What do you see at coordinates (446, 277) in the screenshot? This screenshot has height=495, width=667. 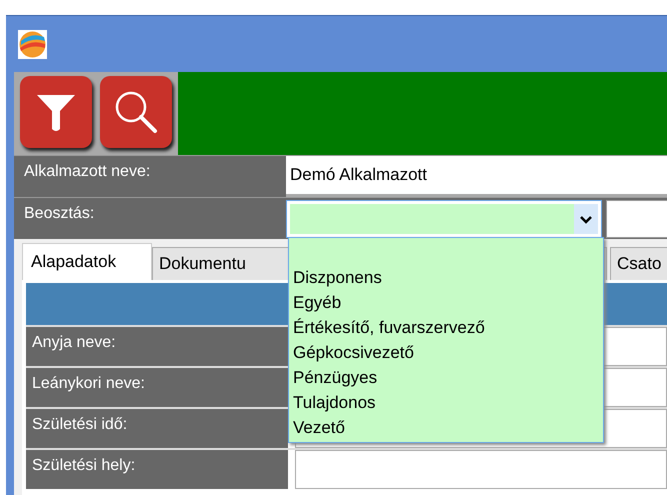 I see `dropdown-option: Diszponens` at bounding box center [446, 277].